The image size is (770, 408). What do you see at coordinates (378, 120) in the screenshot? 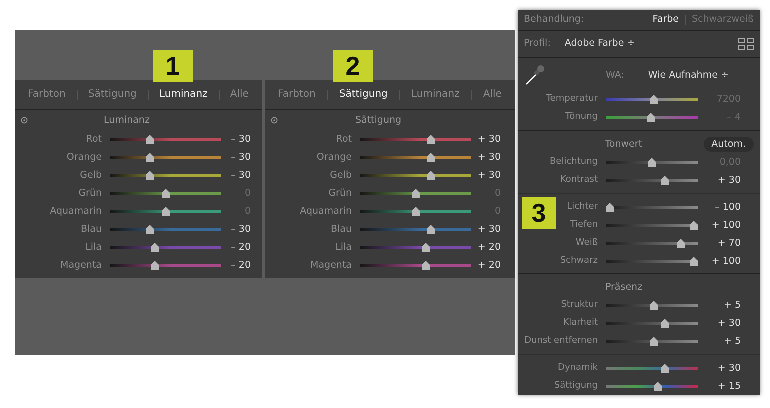
I see `section-title: Sättigung` at bounding box center [378, 120].